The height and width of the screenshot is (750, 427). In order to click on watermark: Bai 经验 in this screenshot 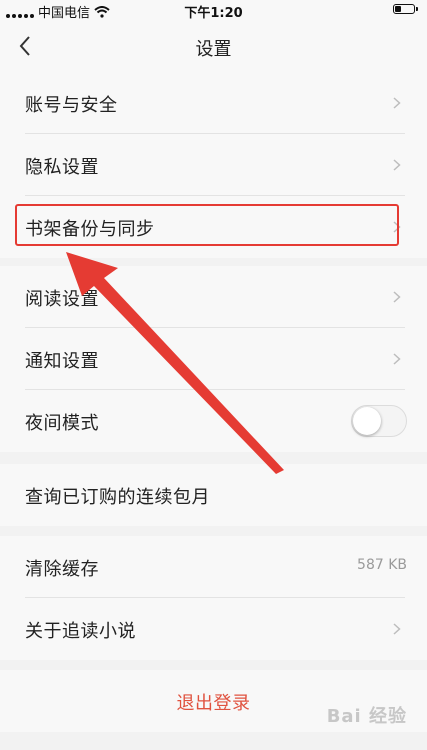, I will do `click(366, 716)`.